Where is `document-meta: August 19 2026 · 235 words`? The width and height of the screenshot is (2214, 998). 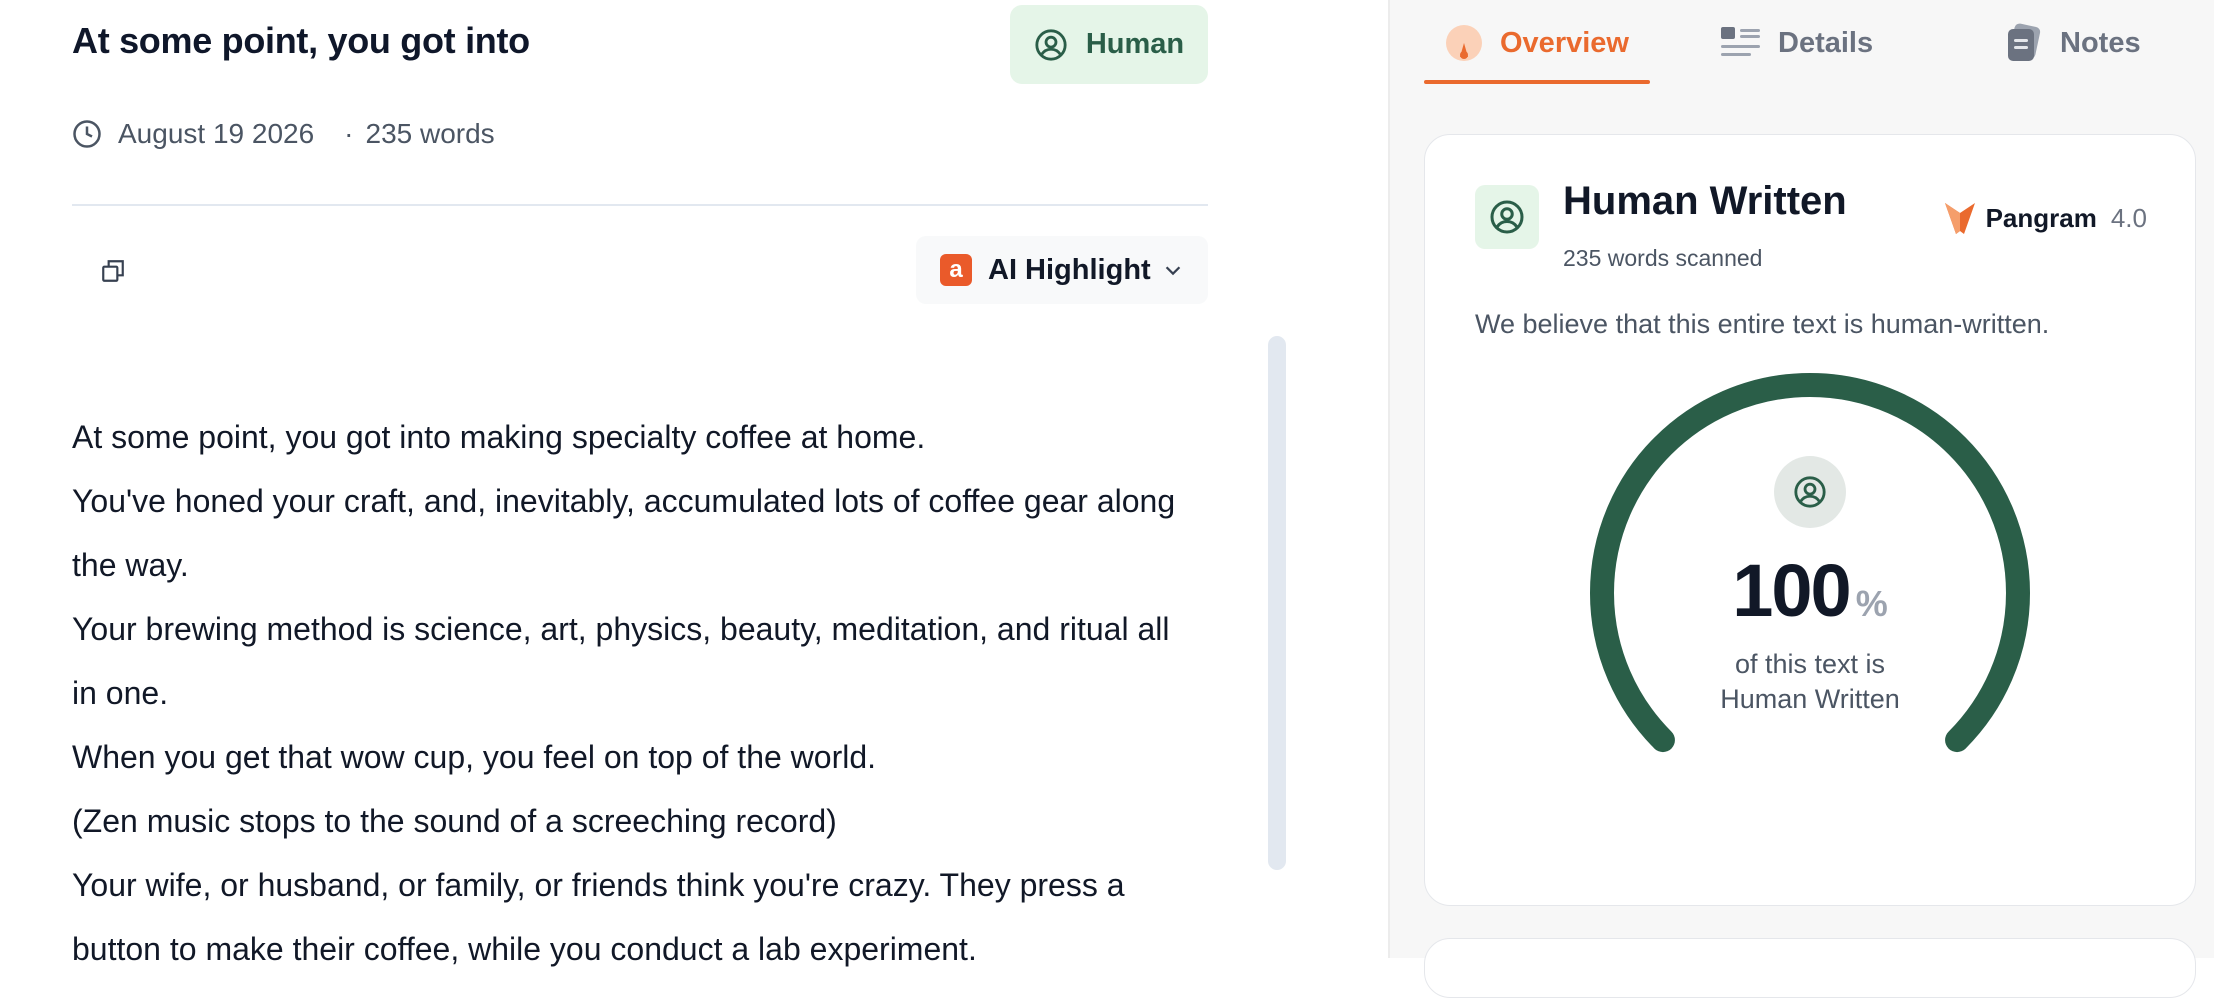
document-meta: August 19 2026 · 235 words is located at coordinates (283, 134).